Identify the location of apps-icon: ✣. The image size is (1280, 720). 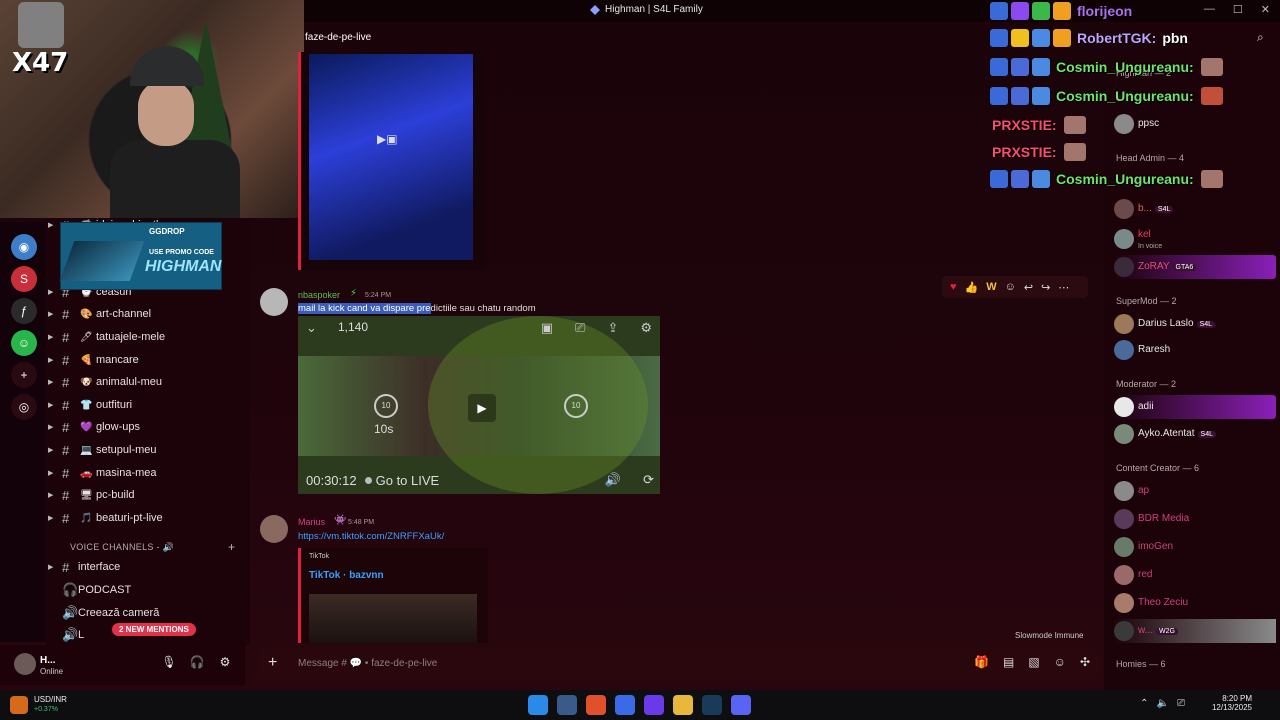
(1085, 662).